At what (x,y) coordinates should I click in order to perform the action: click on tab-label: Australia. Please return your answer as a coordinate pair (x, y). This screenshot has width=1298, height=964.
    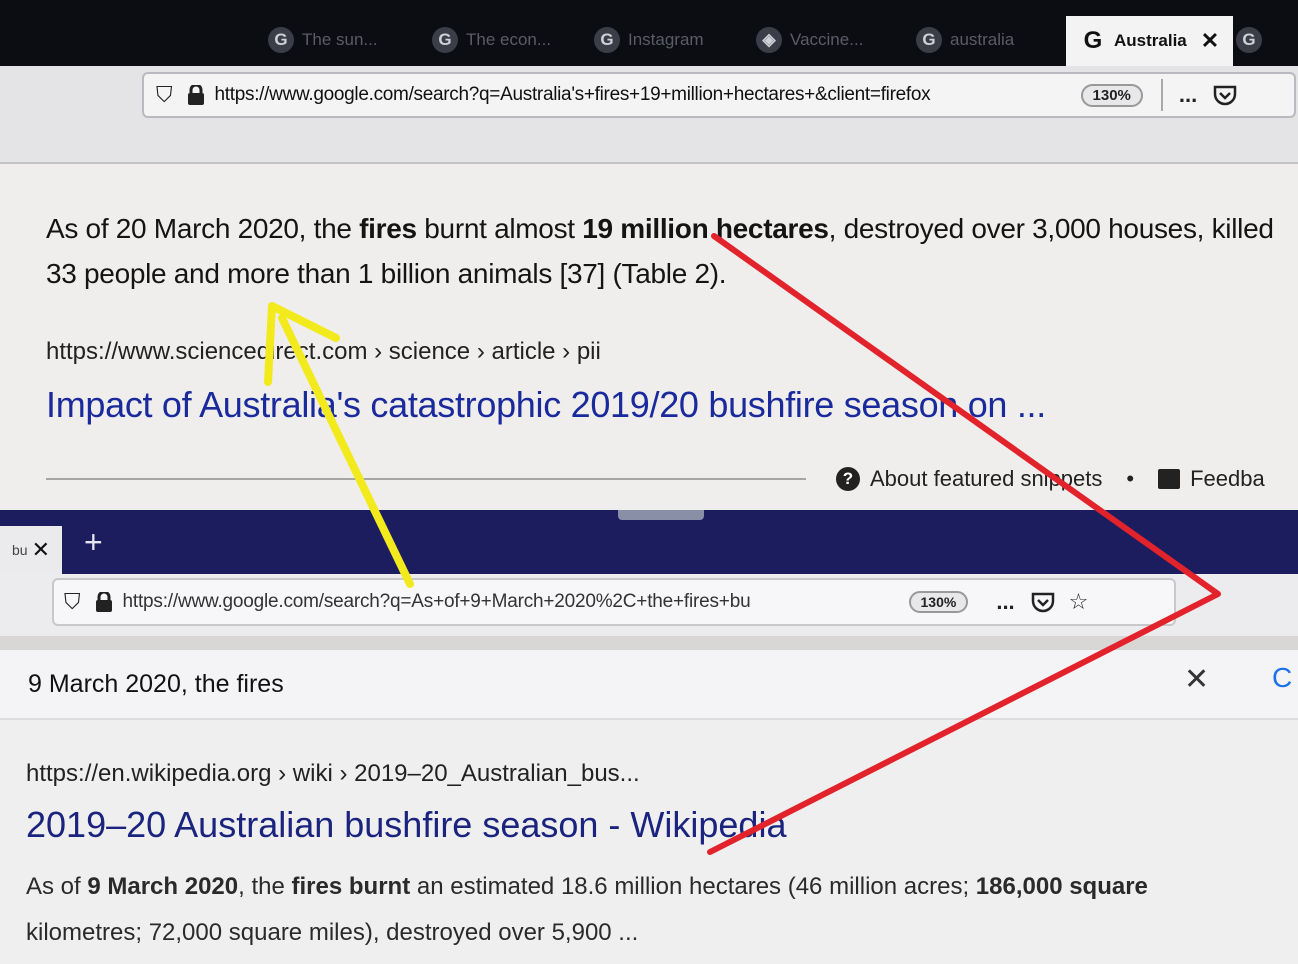
    Looking at the image, I should click on (1150, 40).